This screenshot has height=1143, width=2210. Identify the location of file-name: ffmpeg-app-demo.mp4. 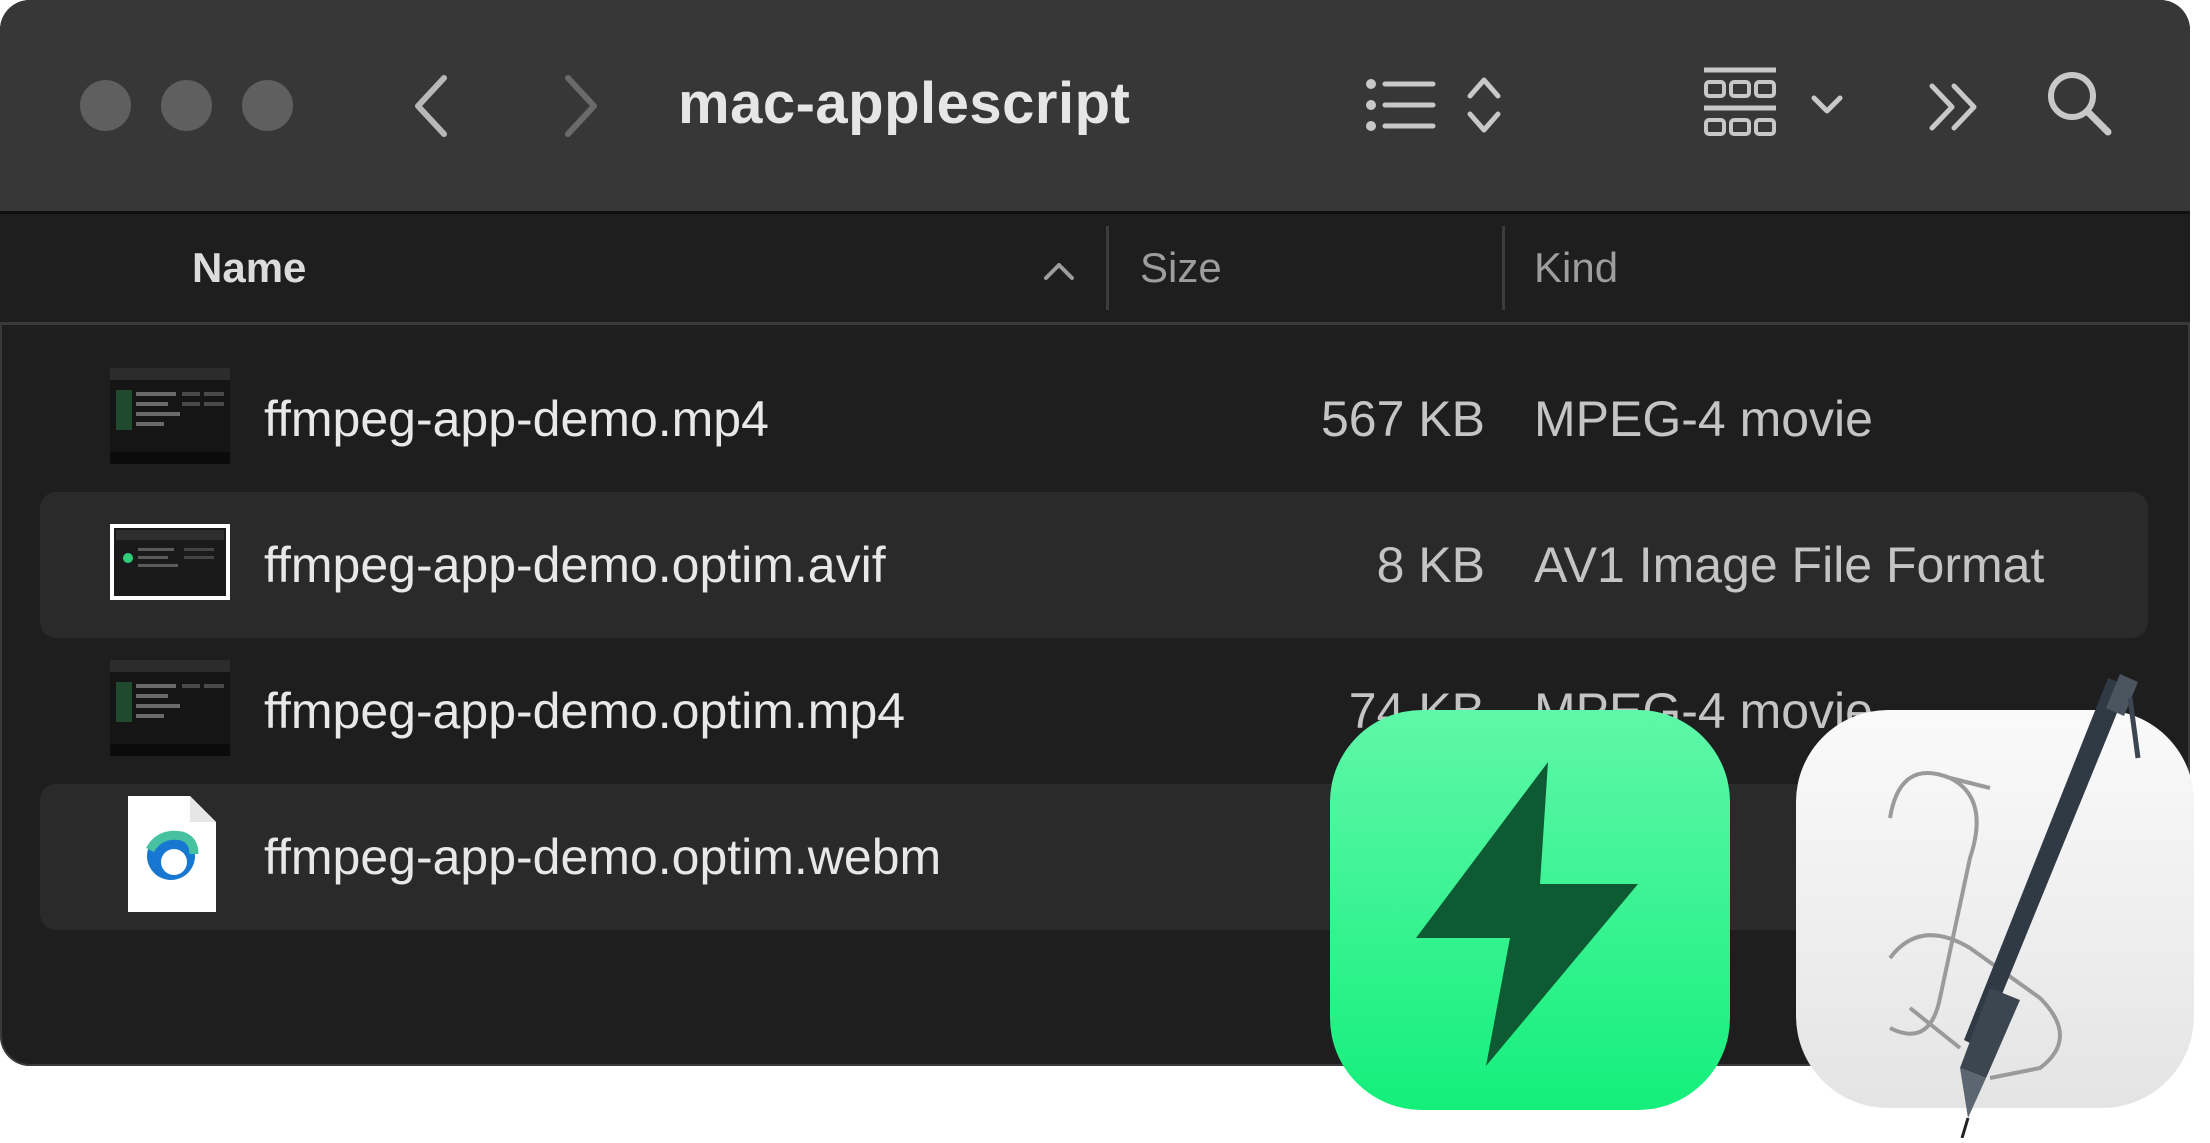
(516, 419).